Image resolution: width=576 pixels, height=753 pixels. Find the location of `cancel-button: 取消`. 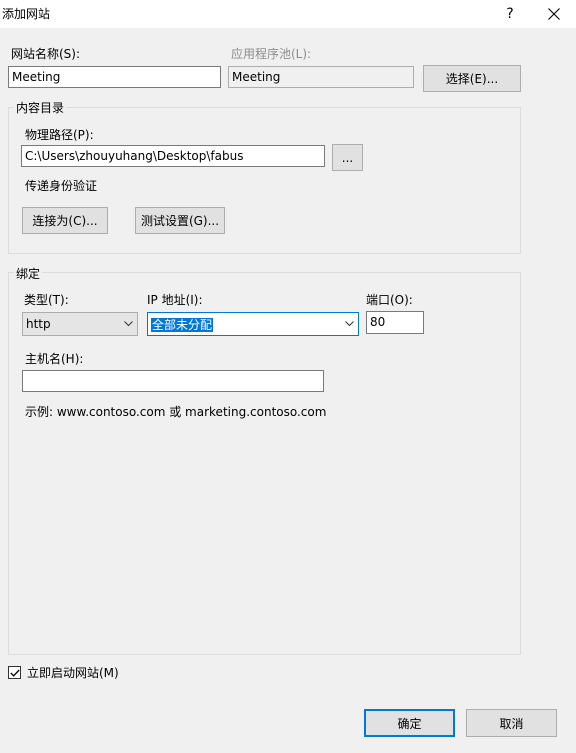

cancel-button: 取消 is located at coordinates (511, 723).